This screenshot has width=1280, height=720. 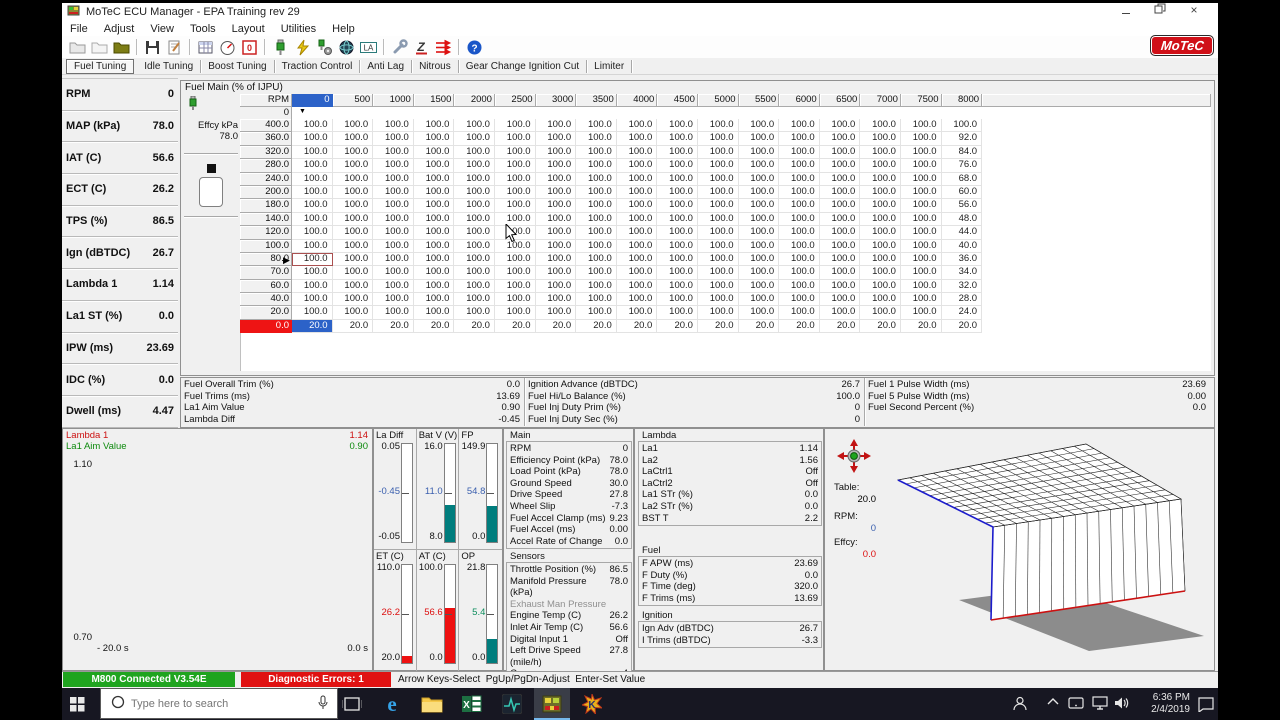 I want to click on col-header: 8000, so click(x=962, y=100).